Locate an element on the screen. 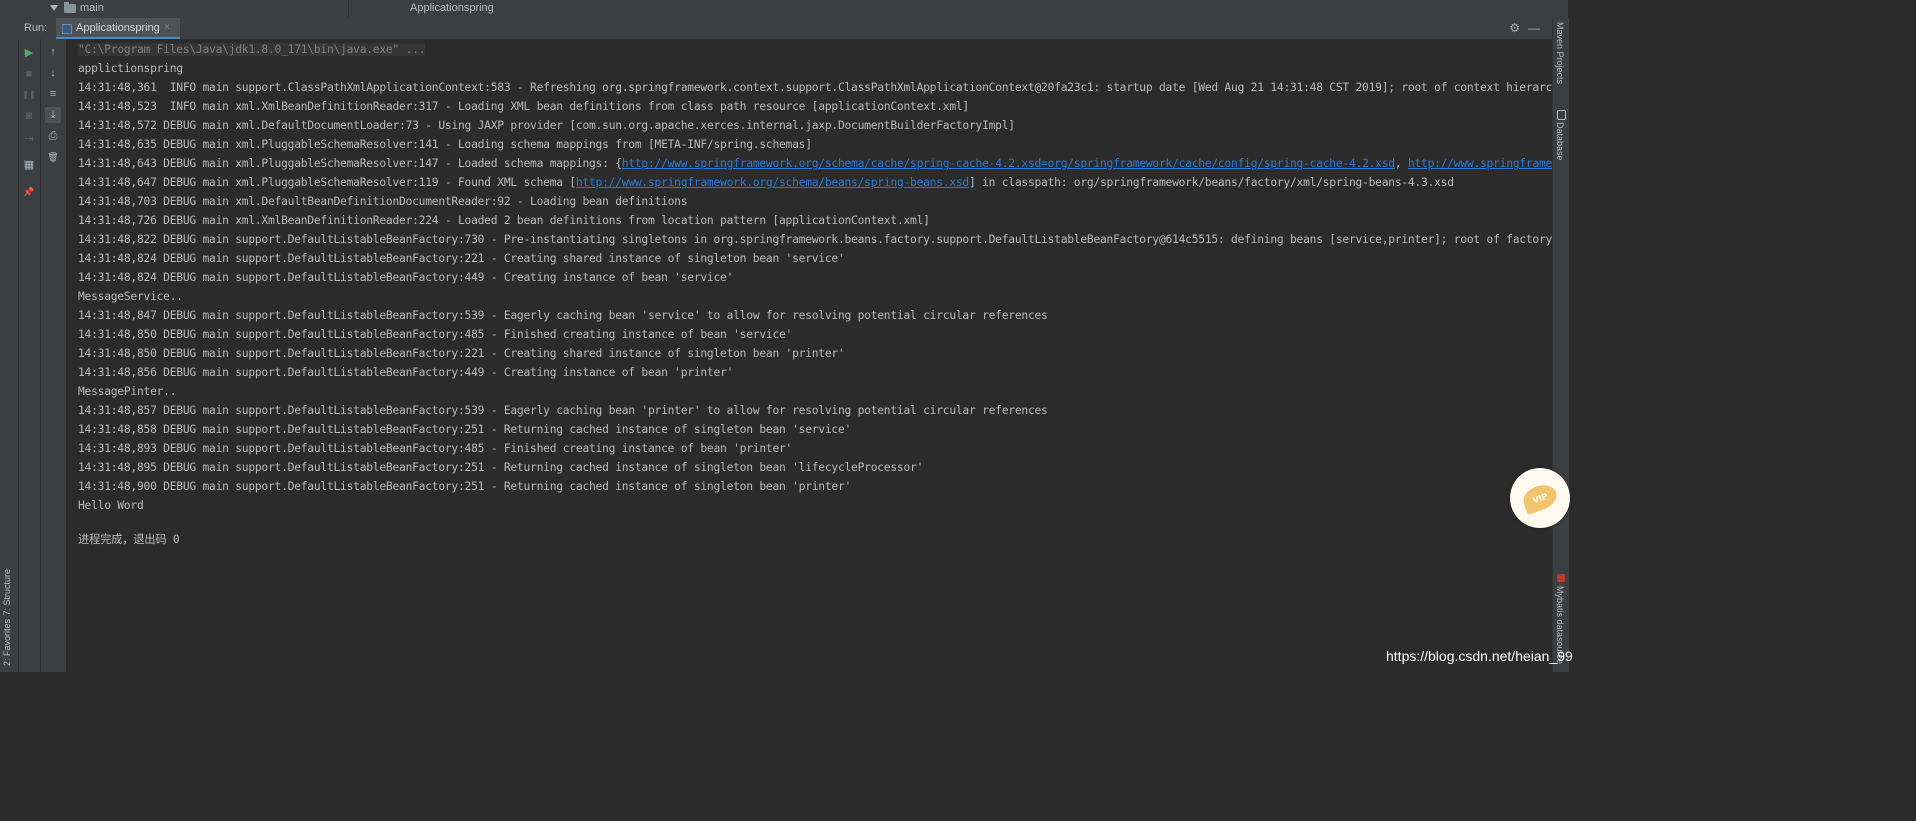 The width and height of the screenshot is (1916, 821). run-tab-label: Applicationspring is located at coordinates (118, 28).